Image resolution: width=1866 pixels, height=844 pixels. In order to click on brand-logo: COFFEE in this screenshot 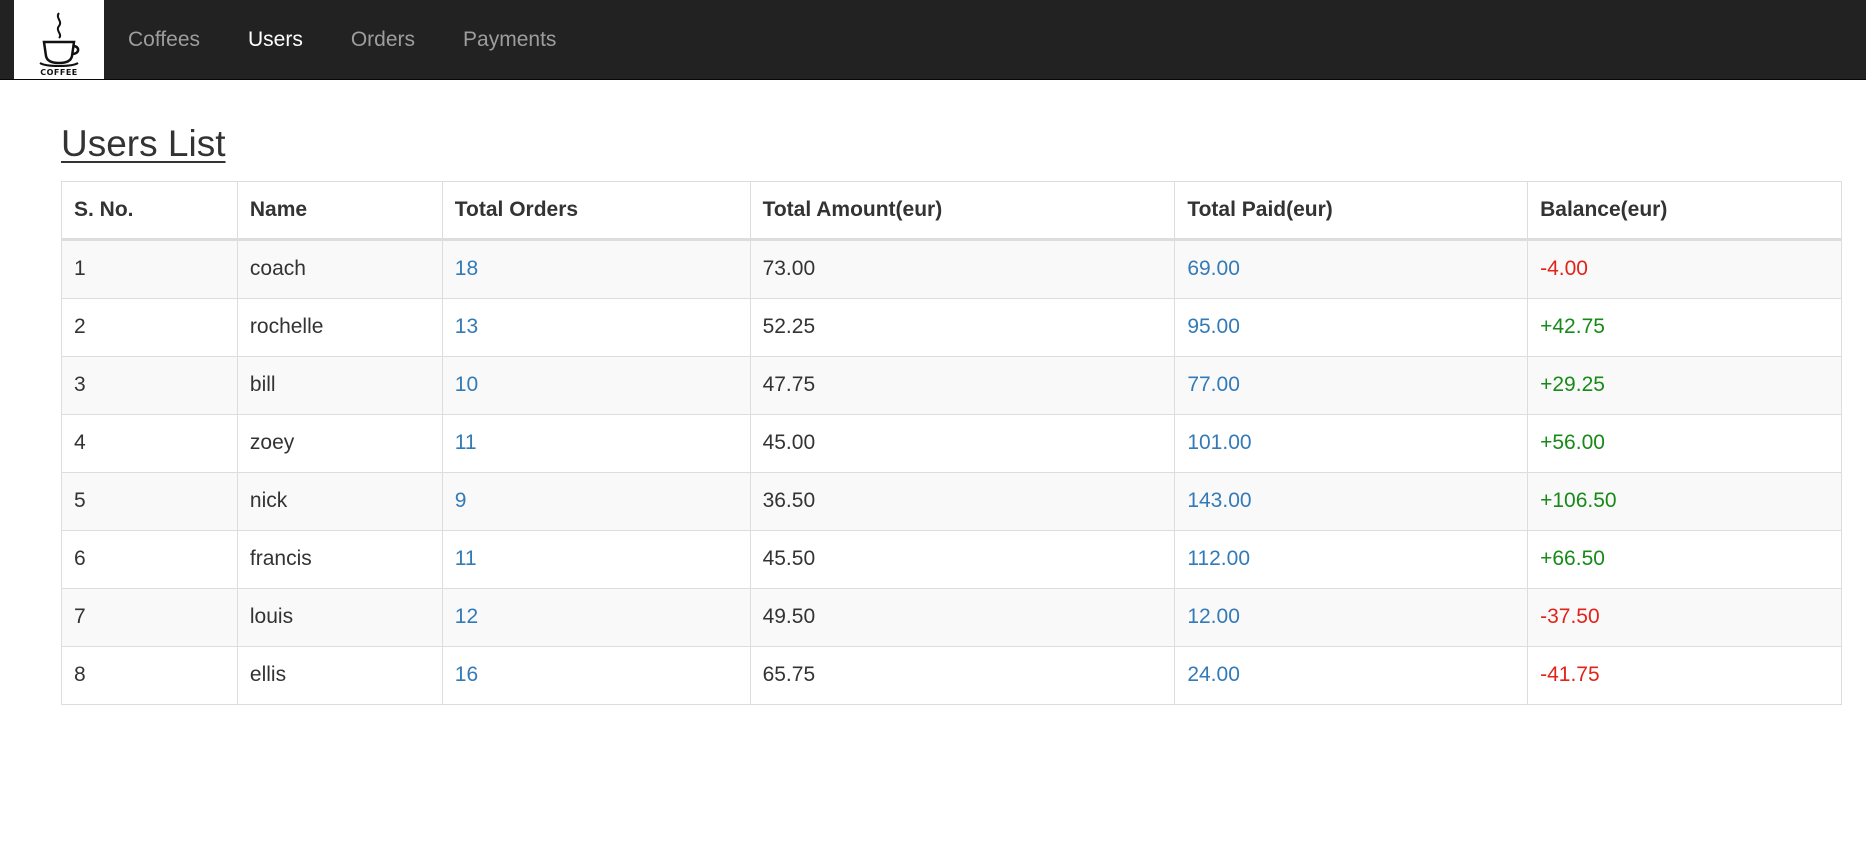, I will do `click(59, 39)`.